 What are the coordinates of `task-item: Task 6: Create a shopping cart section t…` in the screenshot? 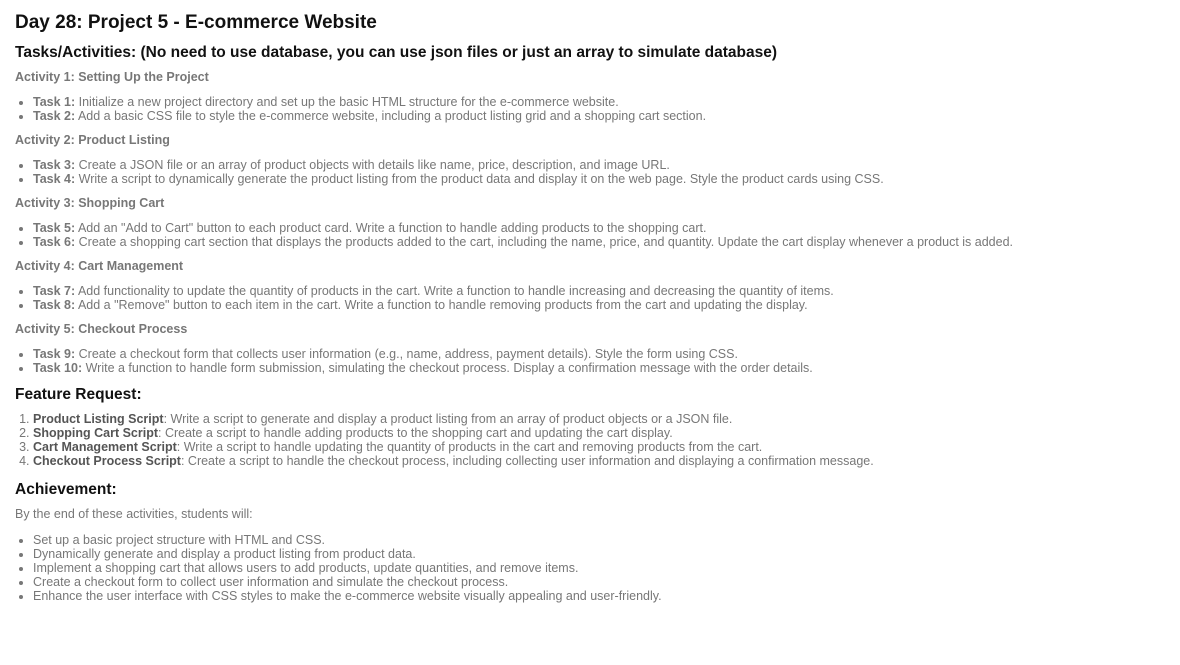 It's located at (599, 242).